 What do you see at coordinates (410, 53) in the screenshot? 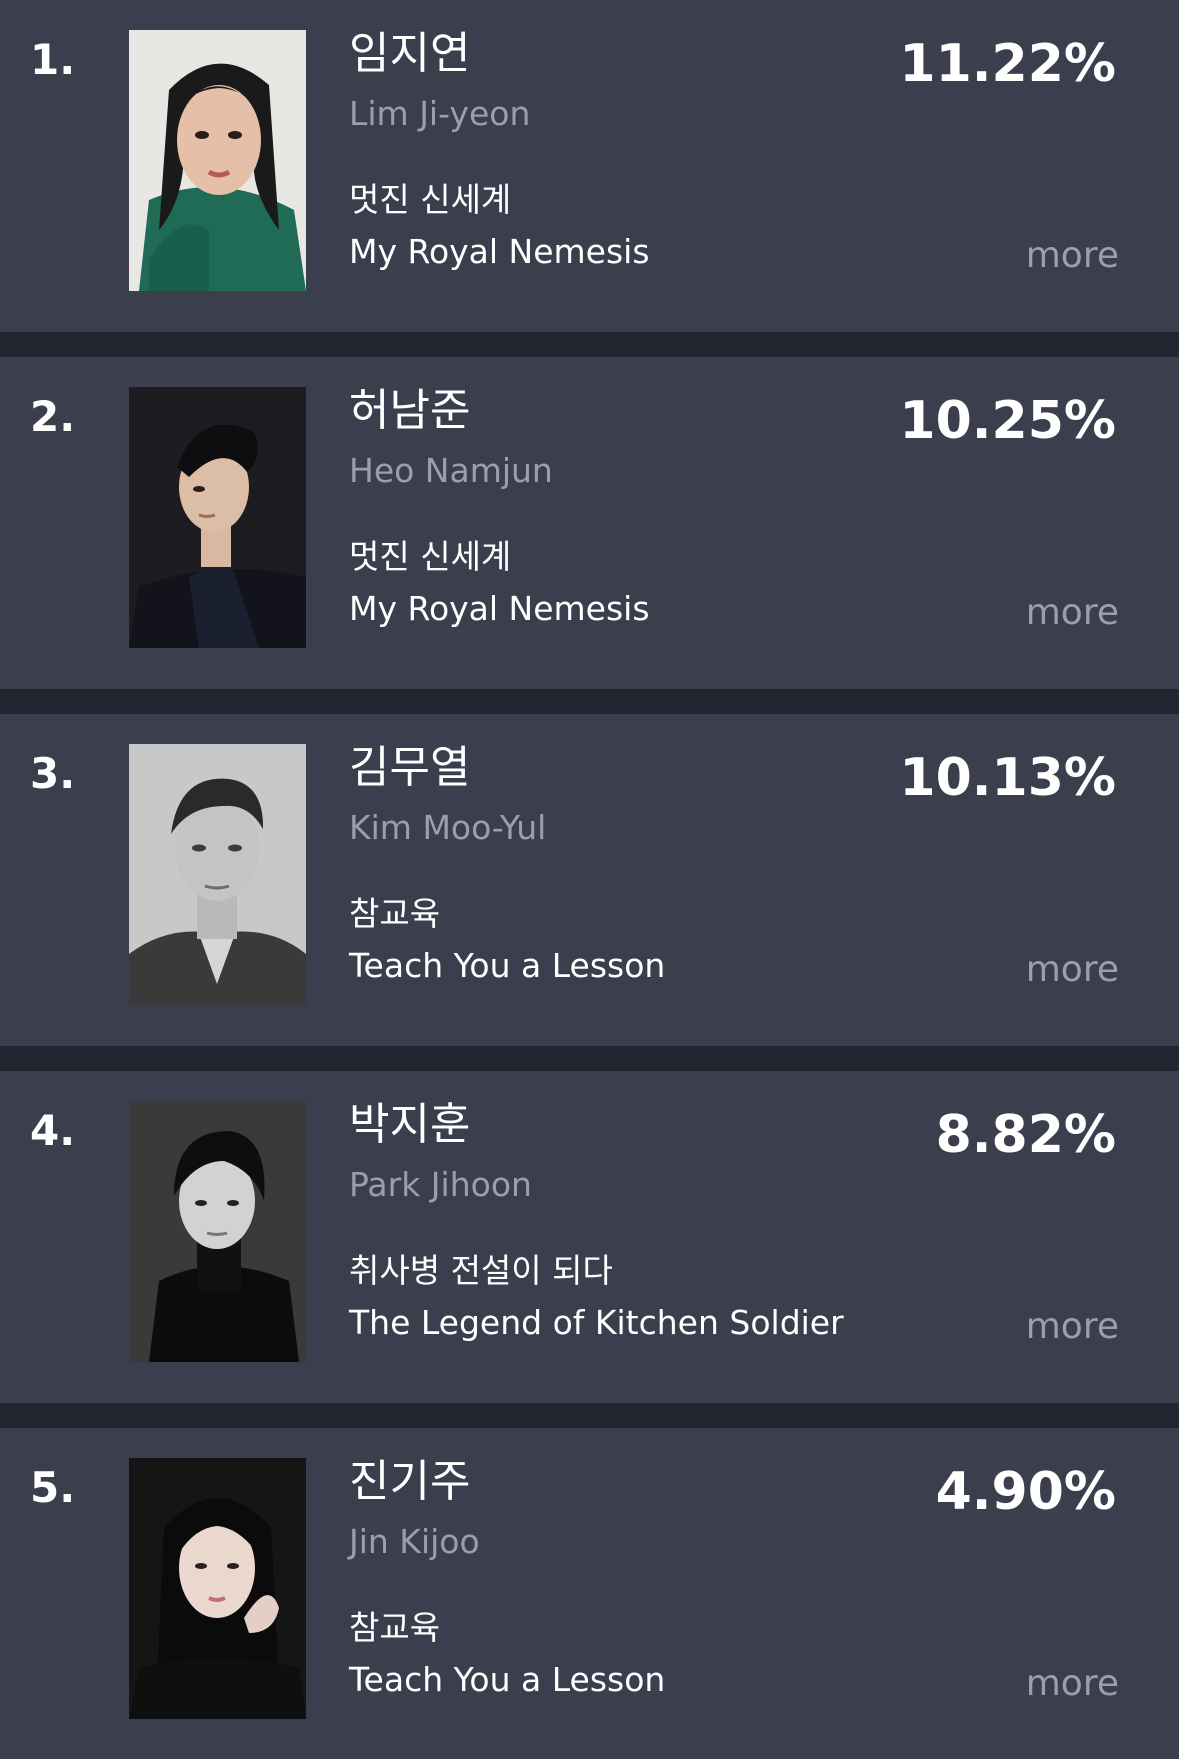
I see `actor-name-korean: 임지연` at bounding box center [410, 53].